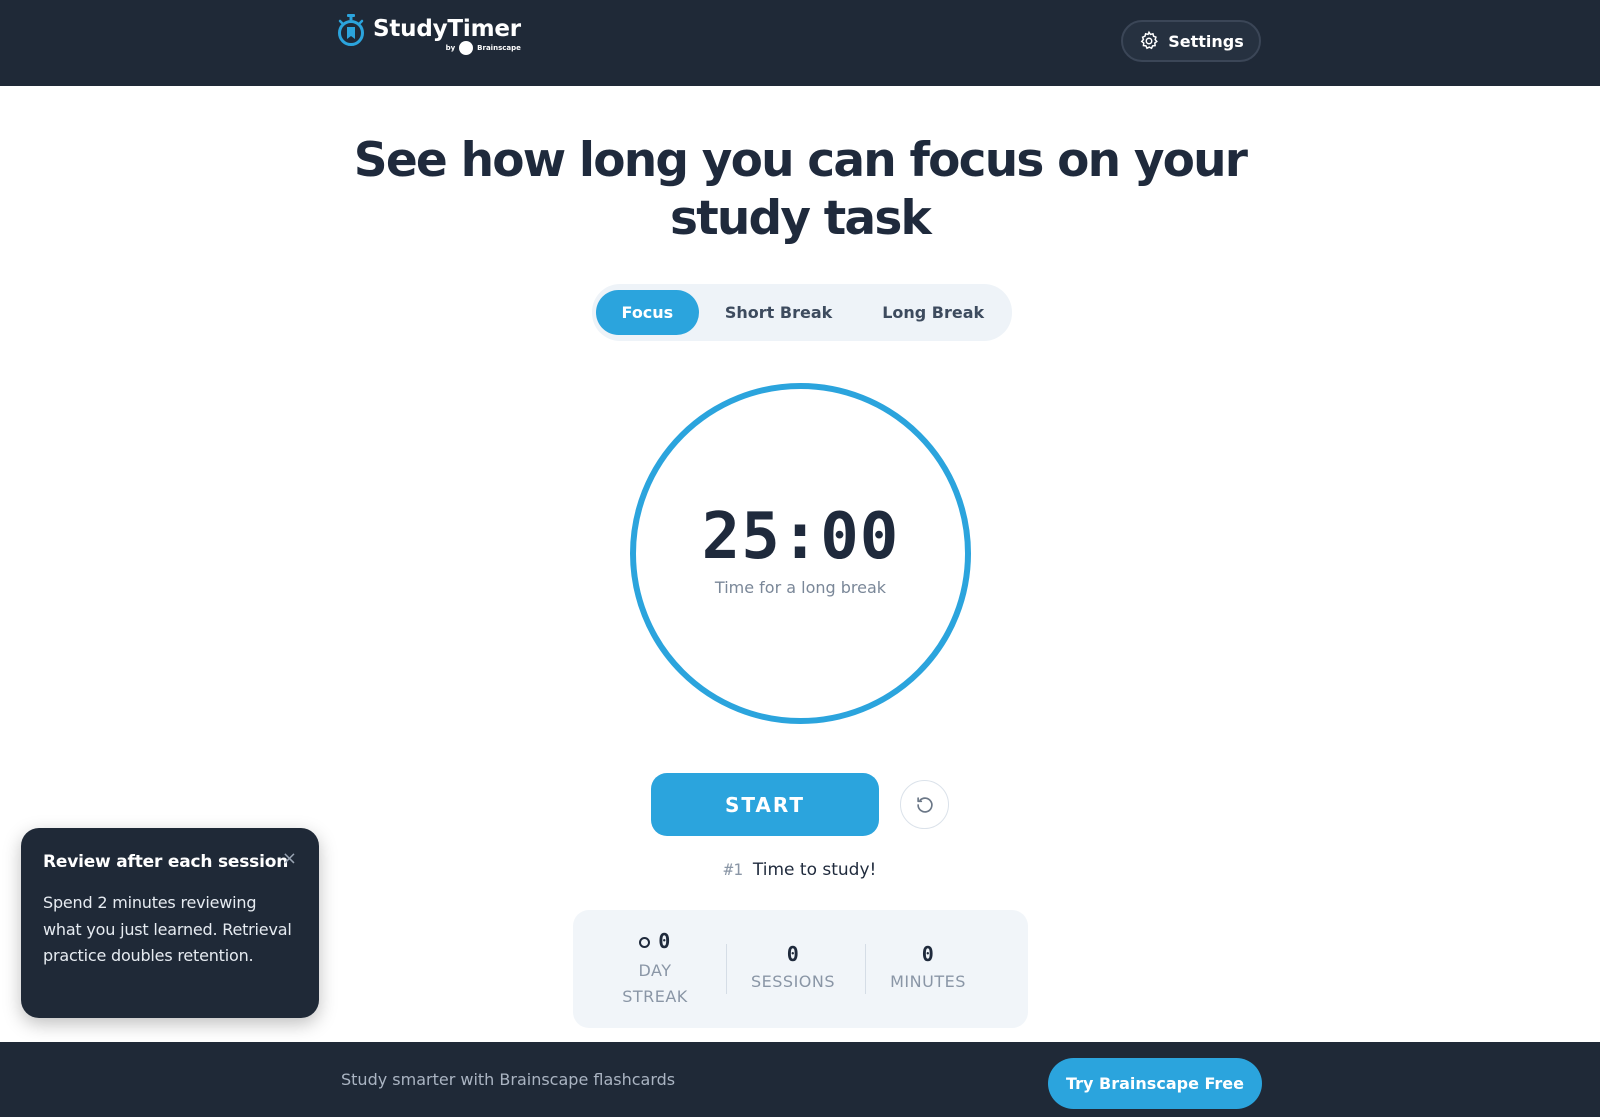 This screenshot has height=1117, width=1600. What do you see at coordinates (779, 312) in the screenshot?
I see `tab-short-break: Short Break` at bounding box center [779, 312].